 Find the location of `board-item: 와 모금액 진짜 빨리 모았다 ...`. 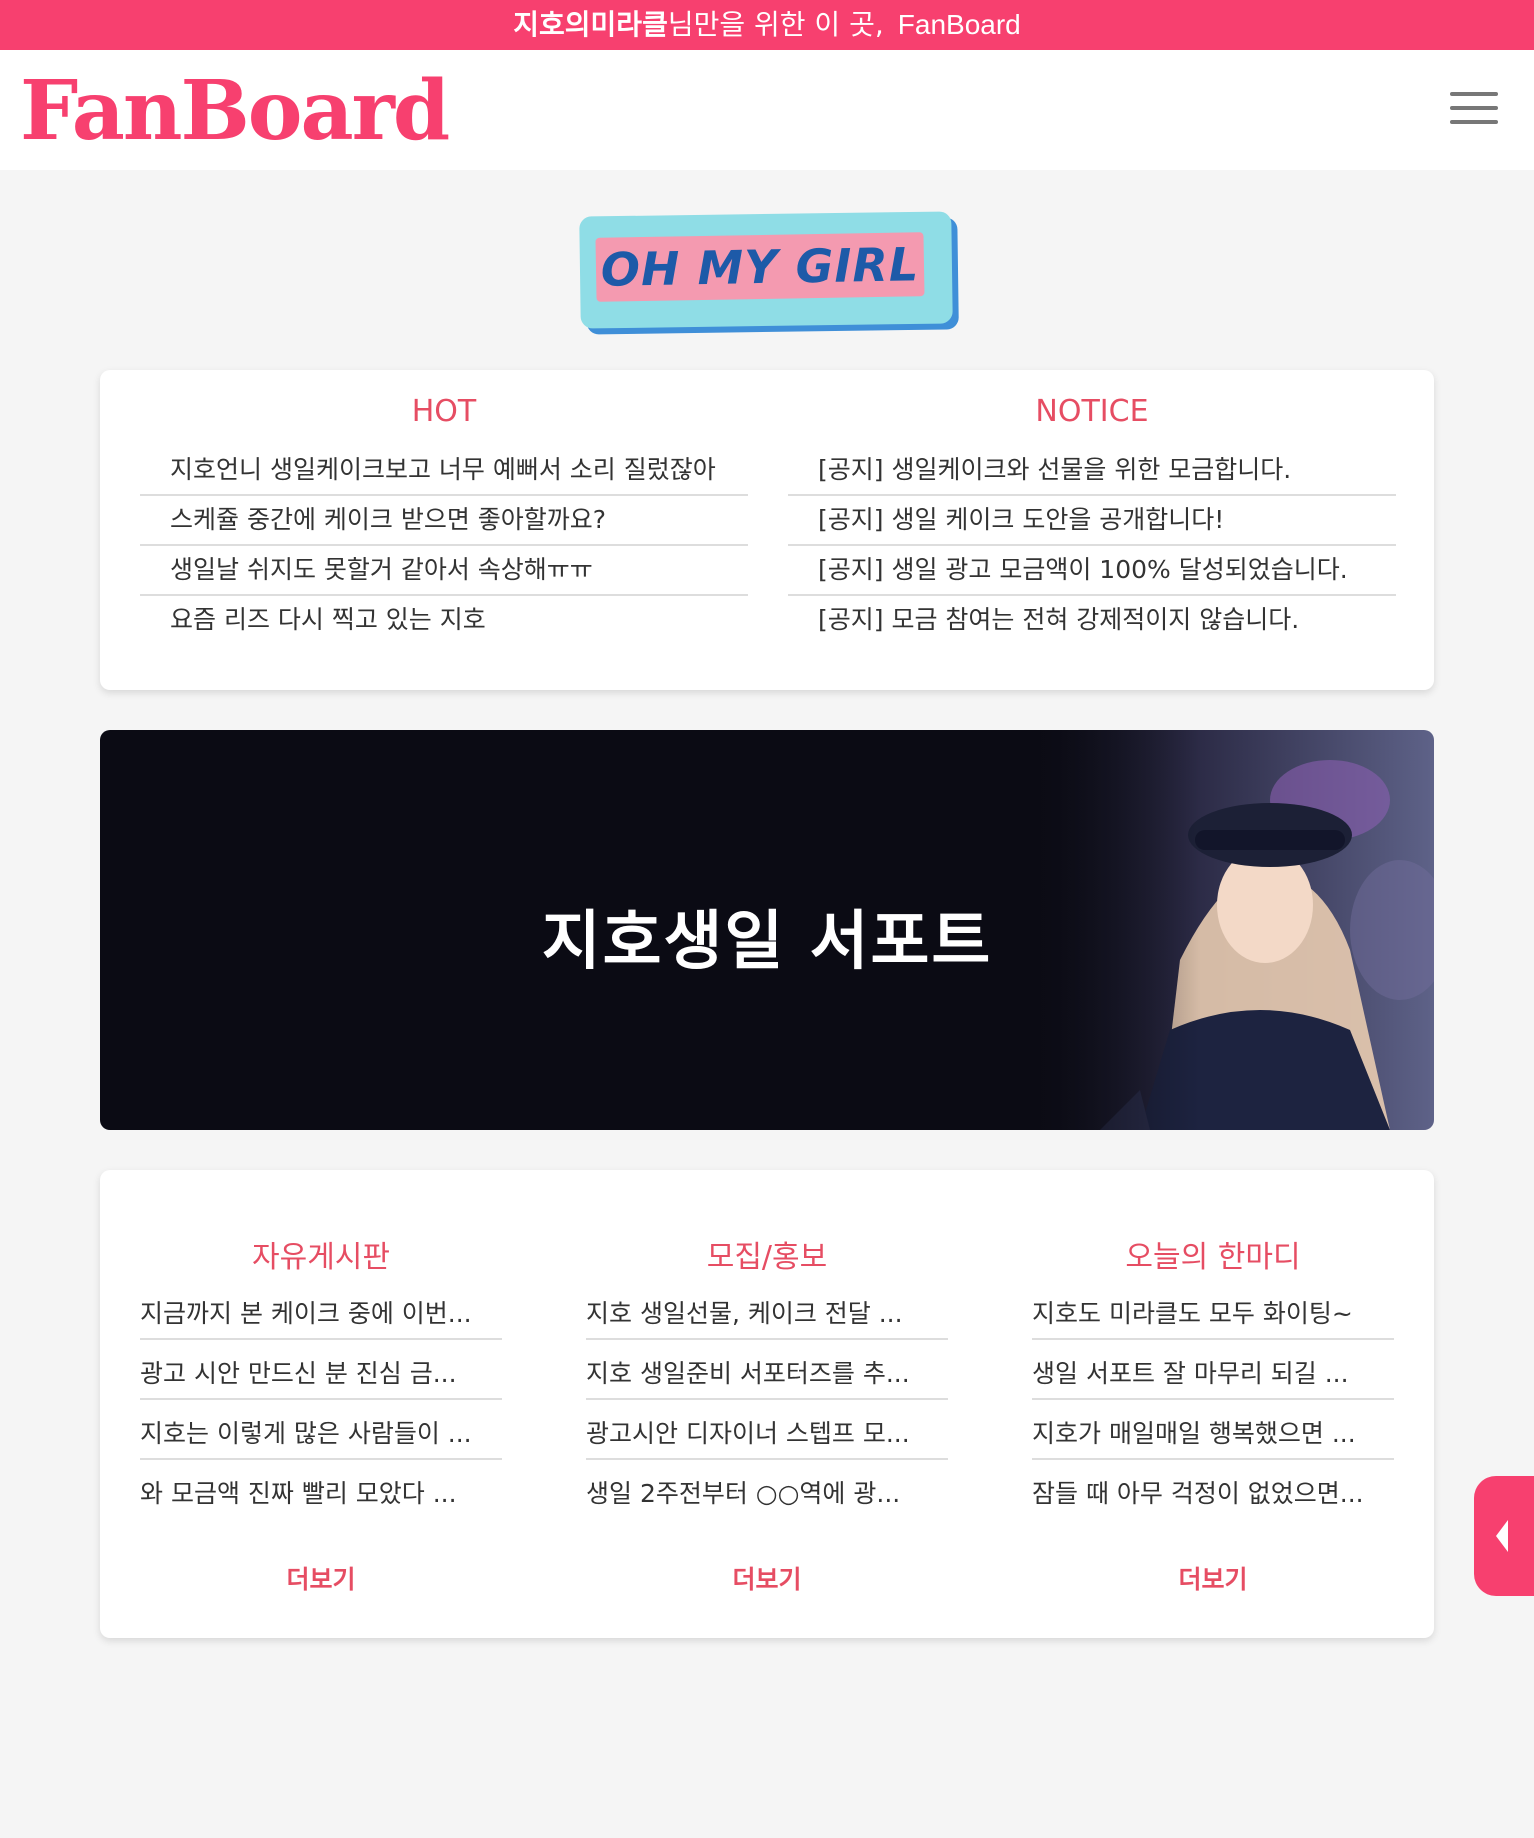

board-item: 와 모금액 진짜 빨리 모았다 ... is located at coordinates (321, 1495).